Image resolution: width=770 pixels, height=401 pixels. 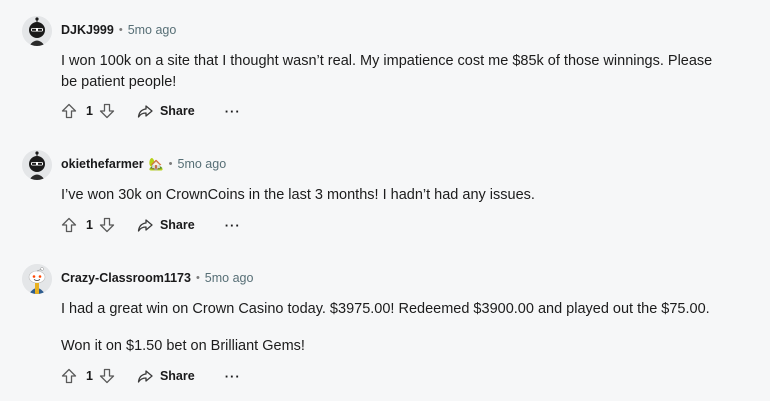 I want to click on username: okiethefarmer, so click(x=102, y=164).